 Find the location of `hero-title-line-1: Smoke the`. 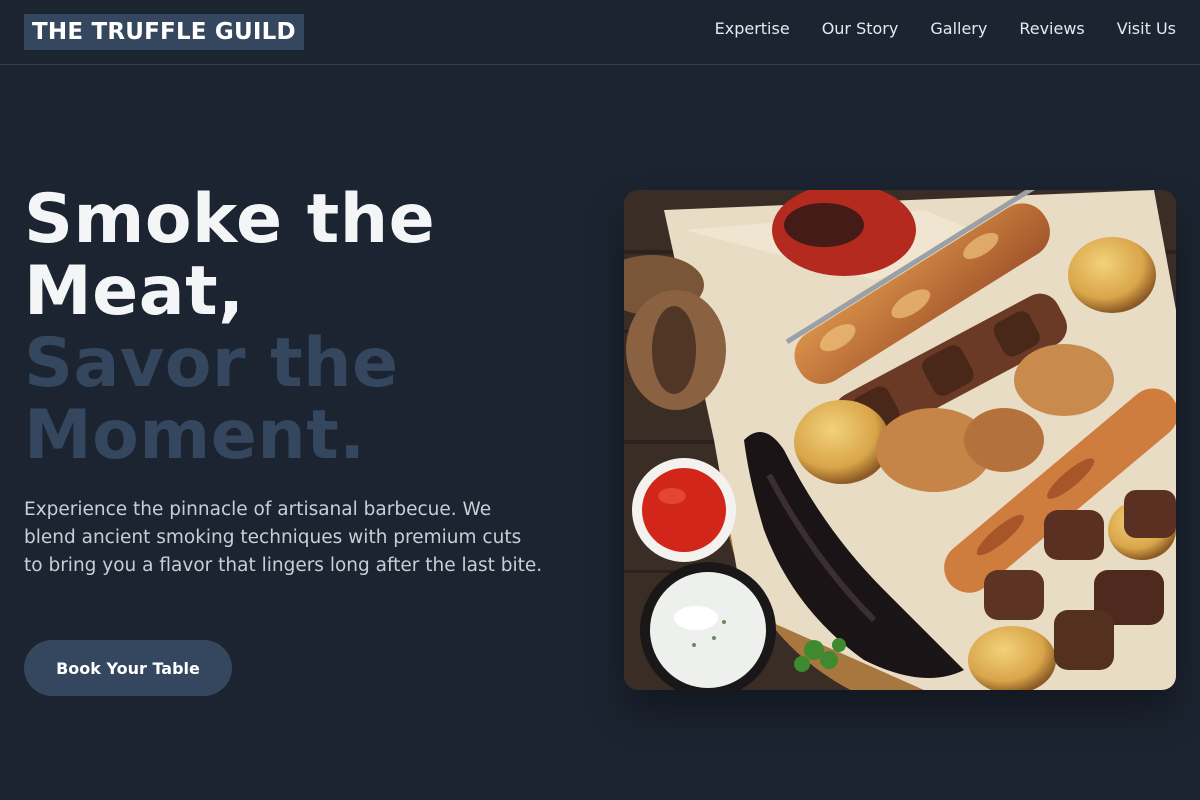

hero-title-line-1: Smoke the is located at coordinates (230, 219).